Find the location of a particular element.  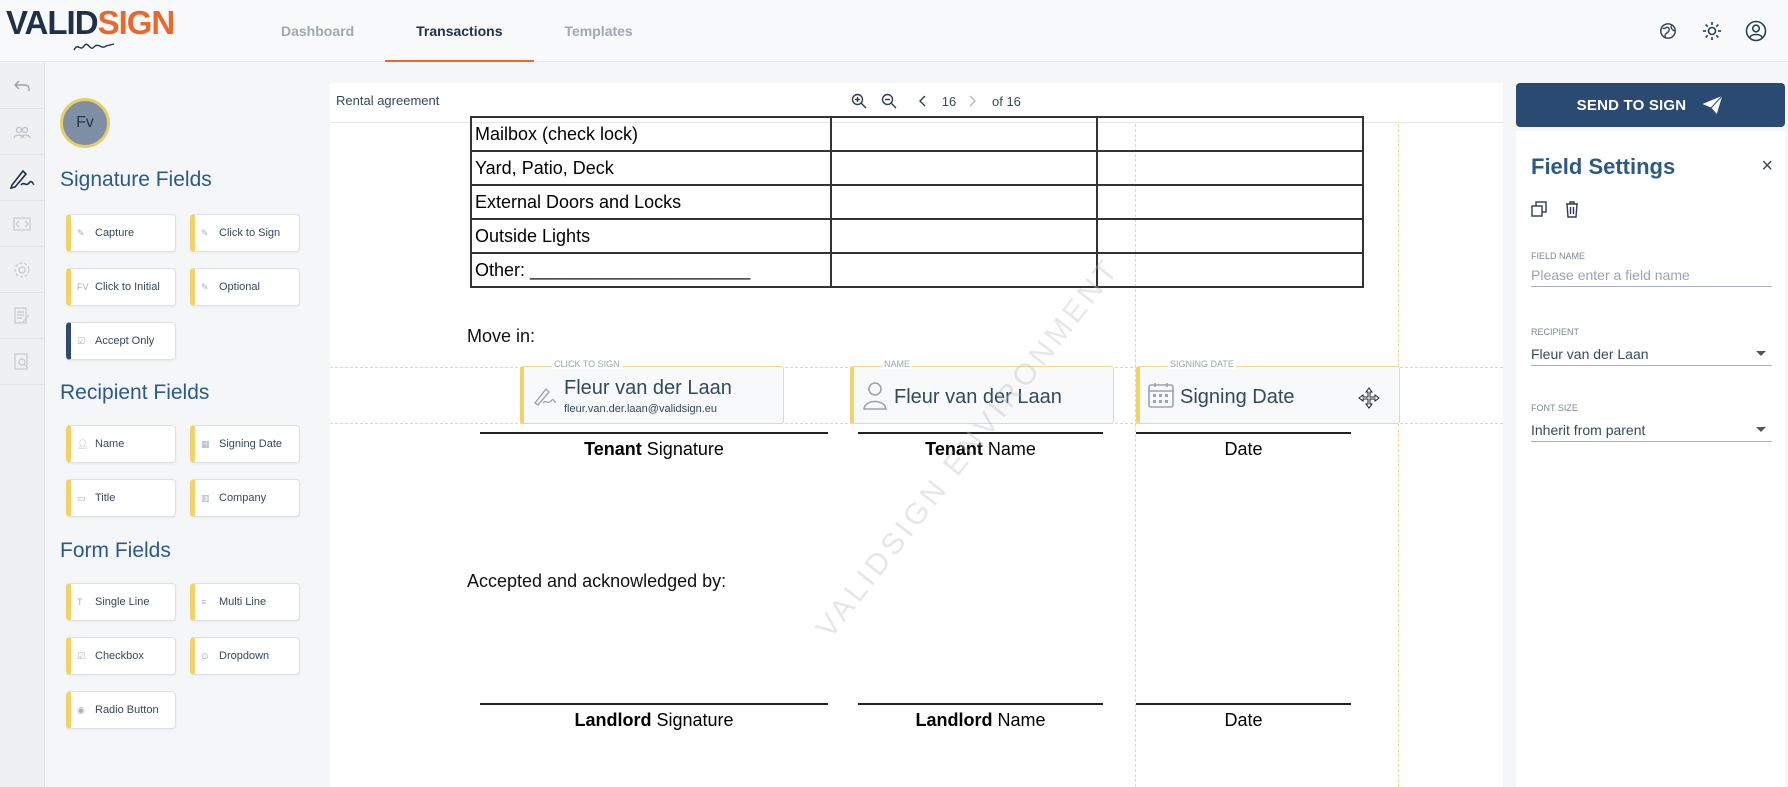

field-type-tag: CLICK TO SIGN is located at coordinates (587, 364).